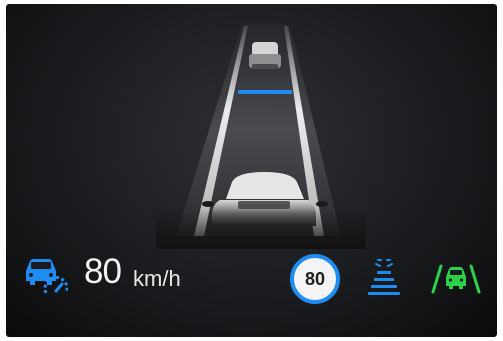 This screenshot has height=341, width=503. Describe the element at coordinates (265, 92) in the screenshot. I see `following-distance-line` at that location.